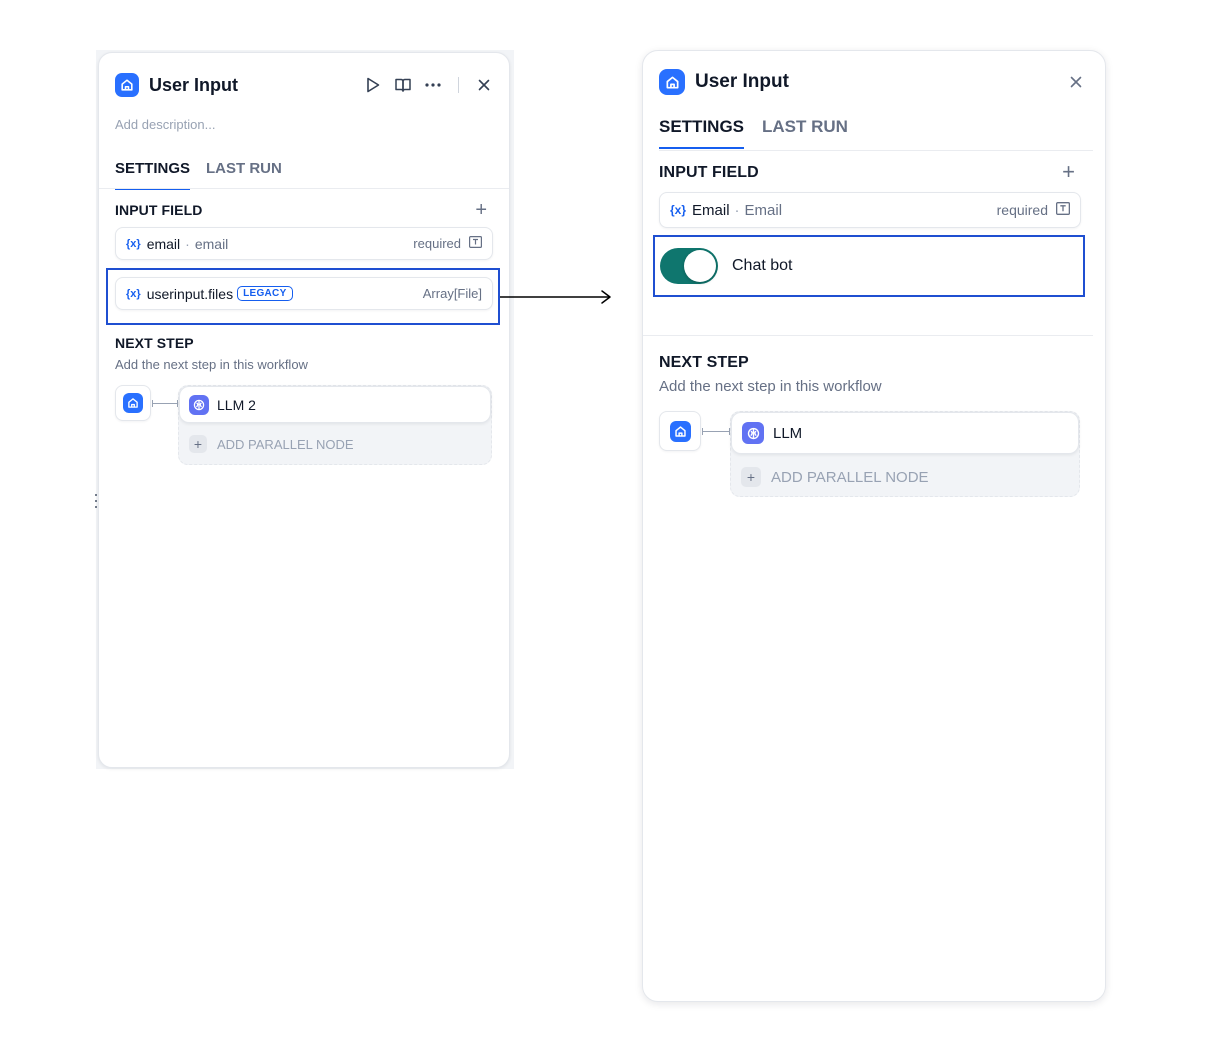 Image resolution: width=1226 pixels, height=1052 pixels. What do you see at coordinates (762, 265) in the screenshot?
I see `toggle-label: Chat bot` at bounding box center [762, 265].